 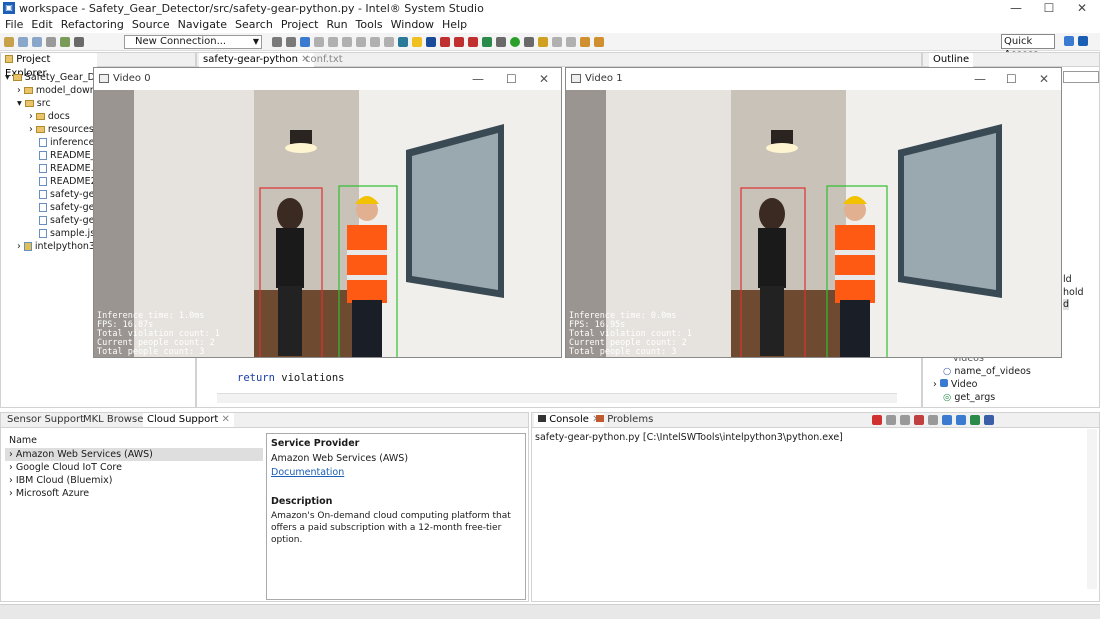 What do you see at coordinates (327, 79) in the screenshot?
I see `video-0-titlebar: Video 0 — ☐ ✕` at bounding box center [327, 79].